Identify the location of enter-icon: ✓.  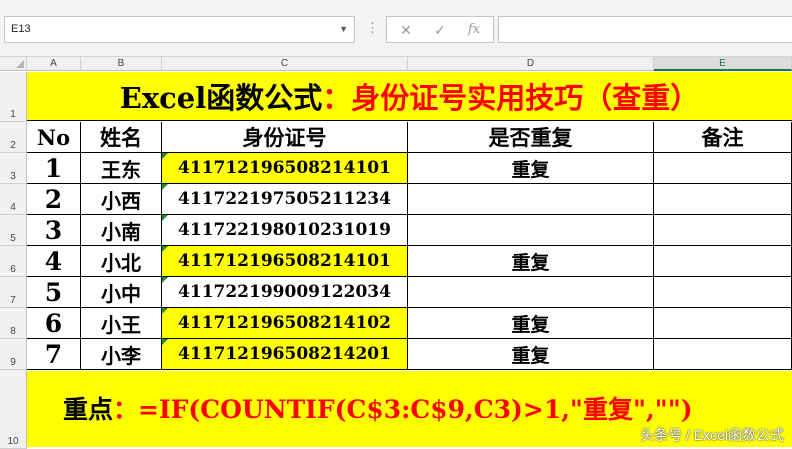
(440, 30).